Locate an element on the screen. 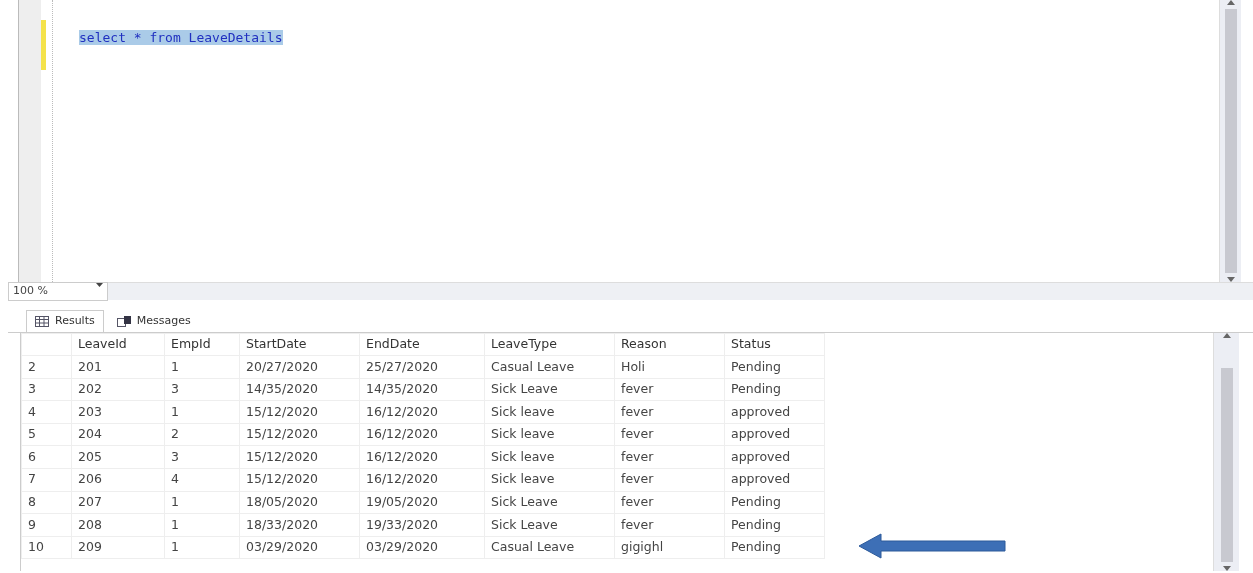 The image size is (1253, 573). table-cell: 207 is located at coordinates (118, 502).